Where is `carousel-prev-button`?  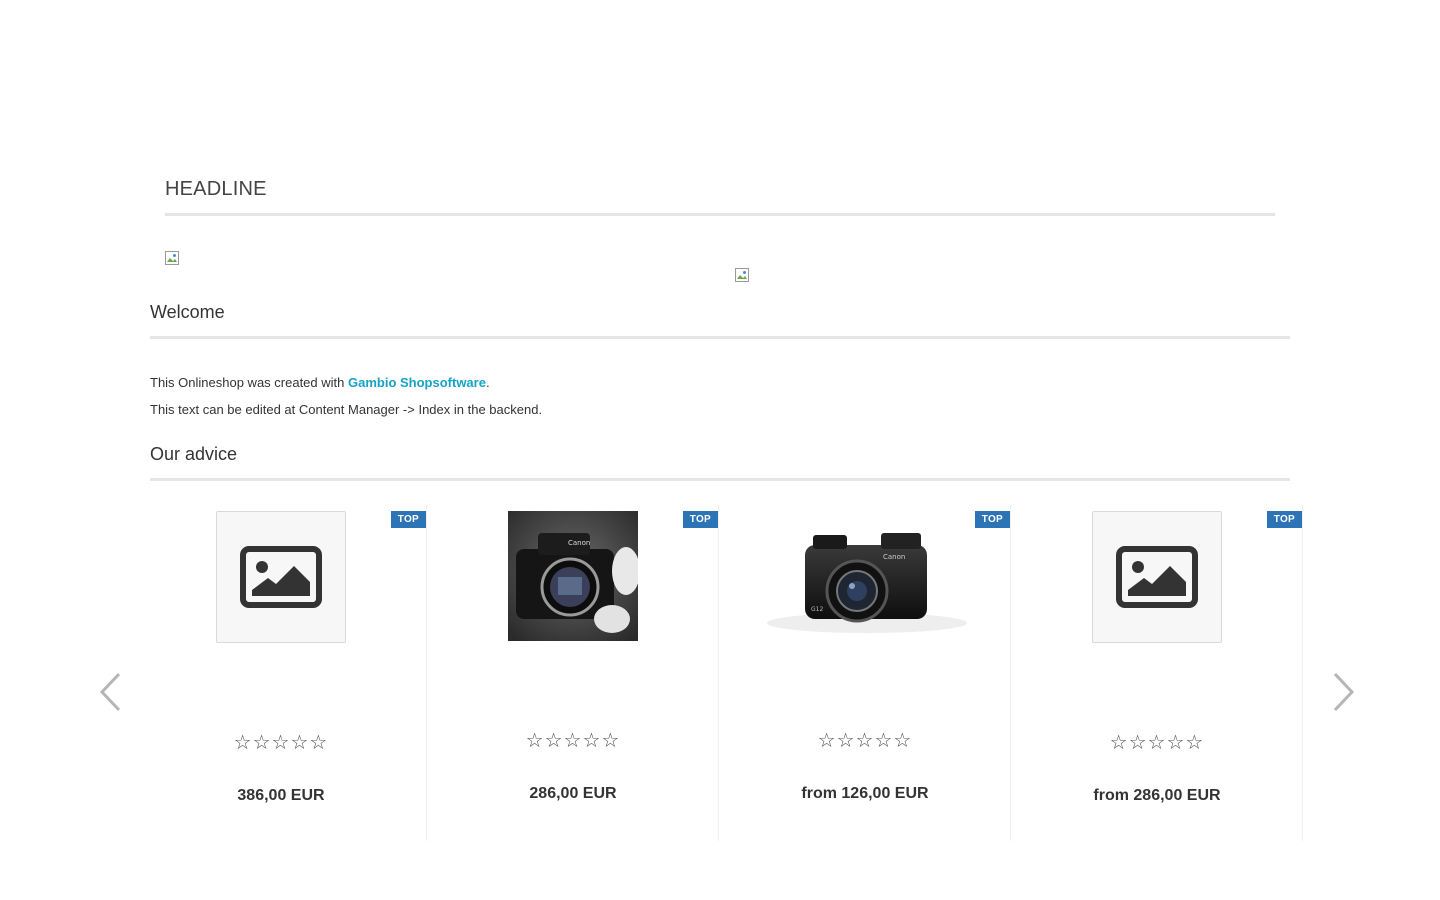
carousel-prev-button is located at coordinates (112, 692).